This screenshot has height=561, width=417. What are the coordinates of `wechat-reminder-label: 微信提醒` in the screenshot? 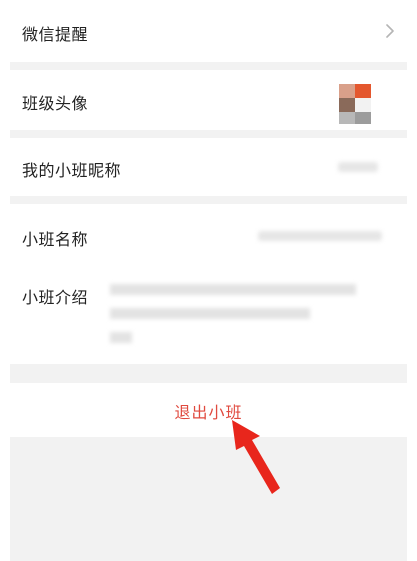 It's located at (55, 34).